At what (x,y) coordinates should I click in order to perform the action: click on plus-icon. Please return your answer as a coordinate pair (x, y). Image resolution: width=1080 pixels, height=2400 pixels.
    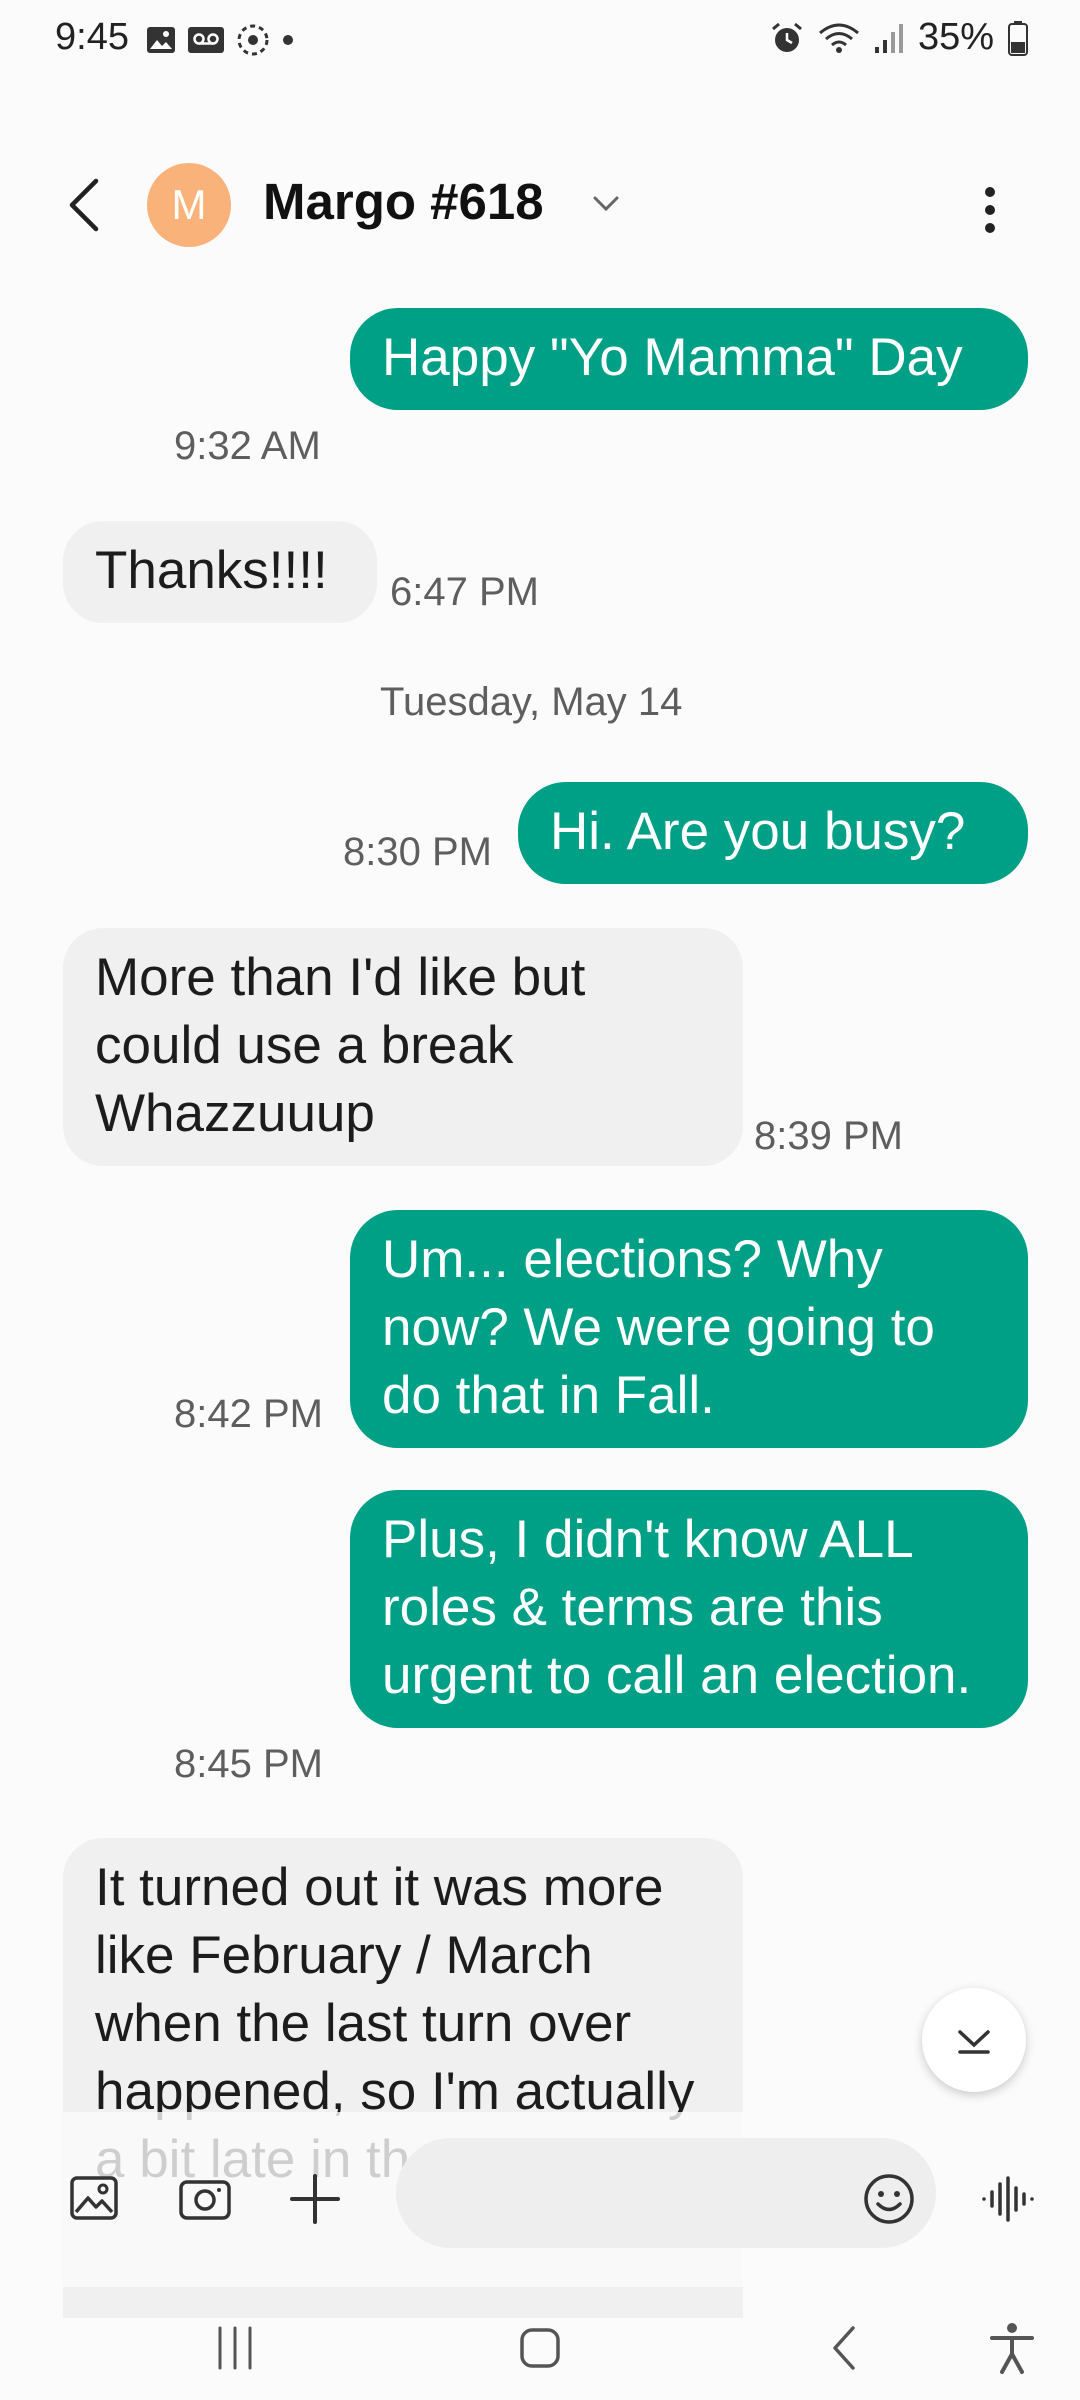
    Looking at the image, I should click on (315, 2199).